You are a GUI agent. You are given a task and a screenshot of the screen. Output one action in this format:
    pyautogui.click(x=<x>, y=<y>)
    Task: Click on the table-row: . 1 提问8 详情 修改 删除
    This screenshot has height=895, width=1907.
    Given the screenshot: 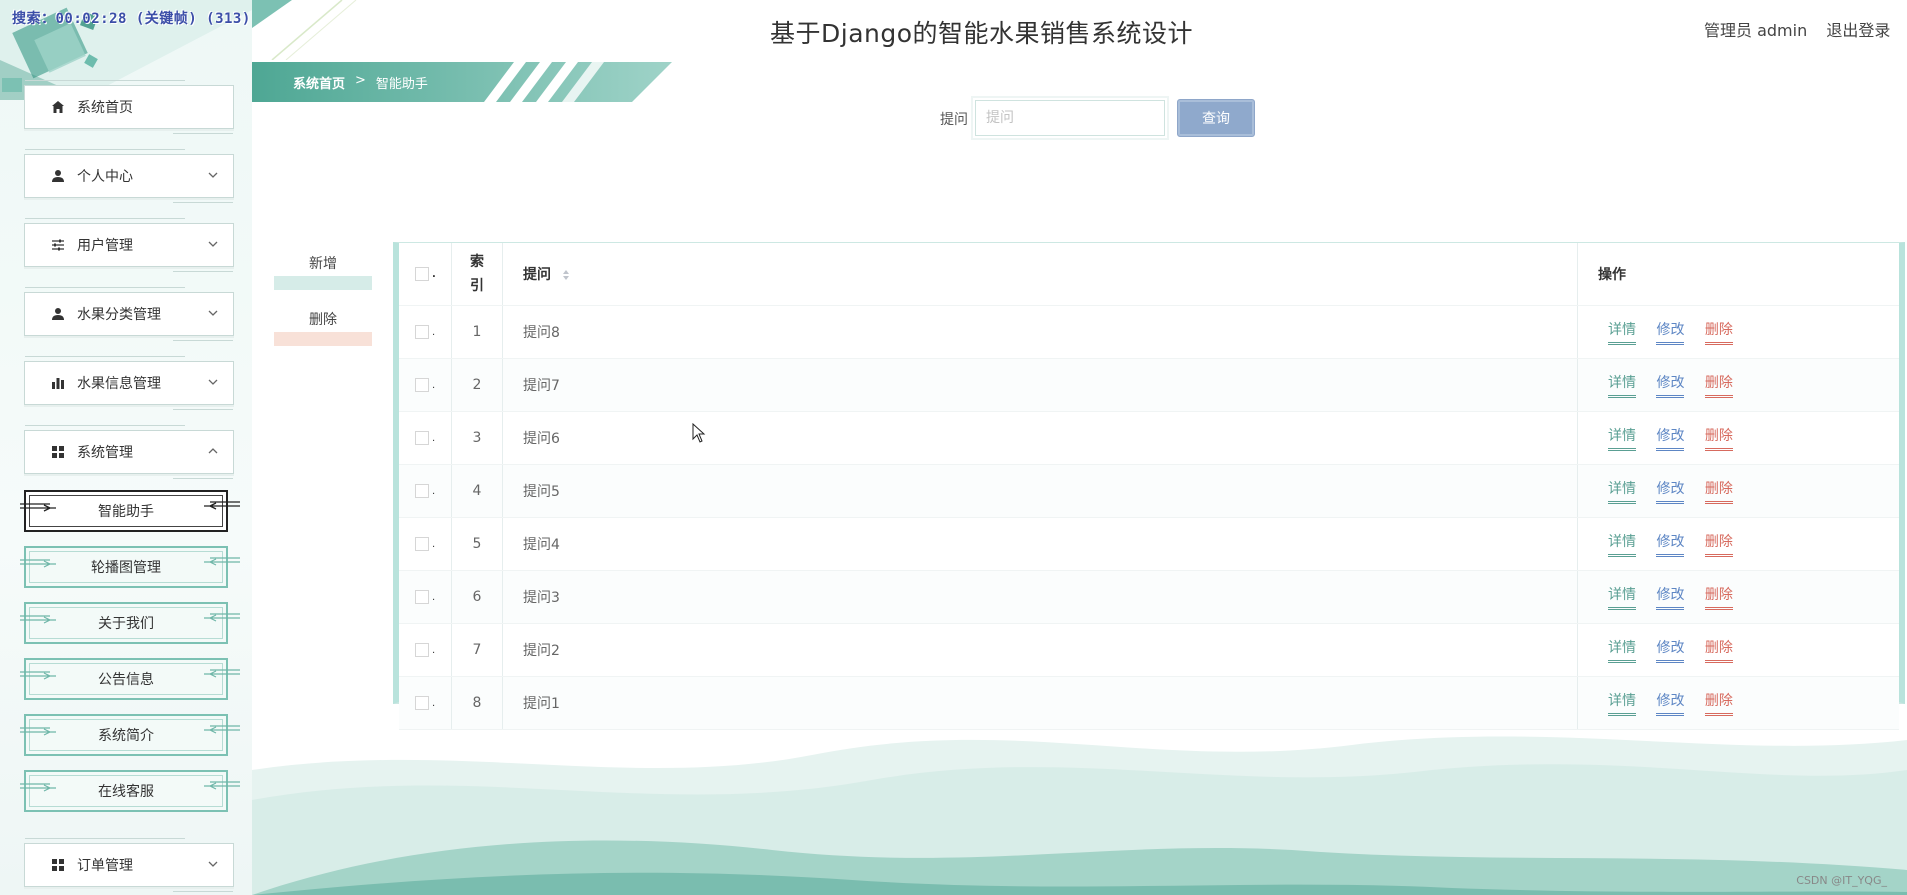 What is the action you would take?
    pyautogui.click(x=1149, y=332)
    